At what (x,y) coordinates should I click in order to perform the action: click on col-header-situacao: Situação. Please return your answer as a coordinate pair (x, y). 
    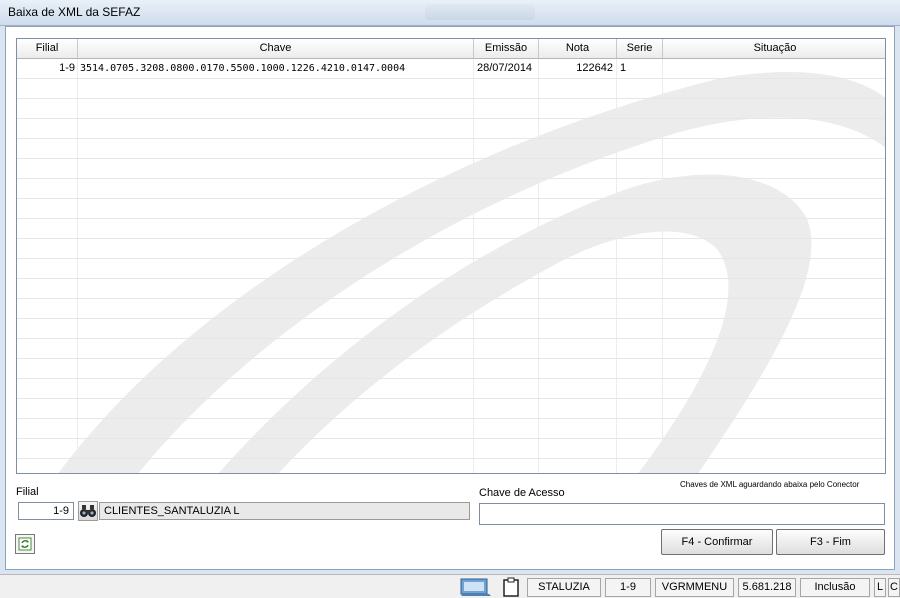
    Looking at the image, I should click on (774, 48).